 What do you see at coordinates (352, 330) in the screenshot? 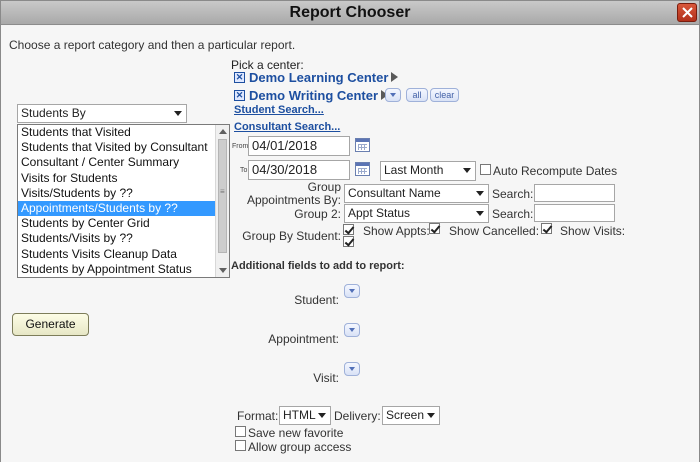
I see `appointment-fields-dropdown` at bounding box center [352, 330].